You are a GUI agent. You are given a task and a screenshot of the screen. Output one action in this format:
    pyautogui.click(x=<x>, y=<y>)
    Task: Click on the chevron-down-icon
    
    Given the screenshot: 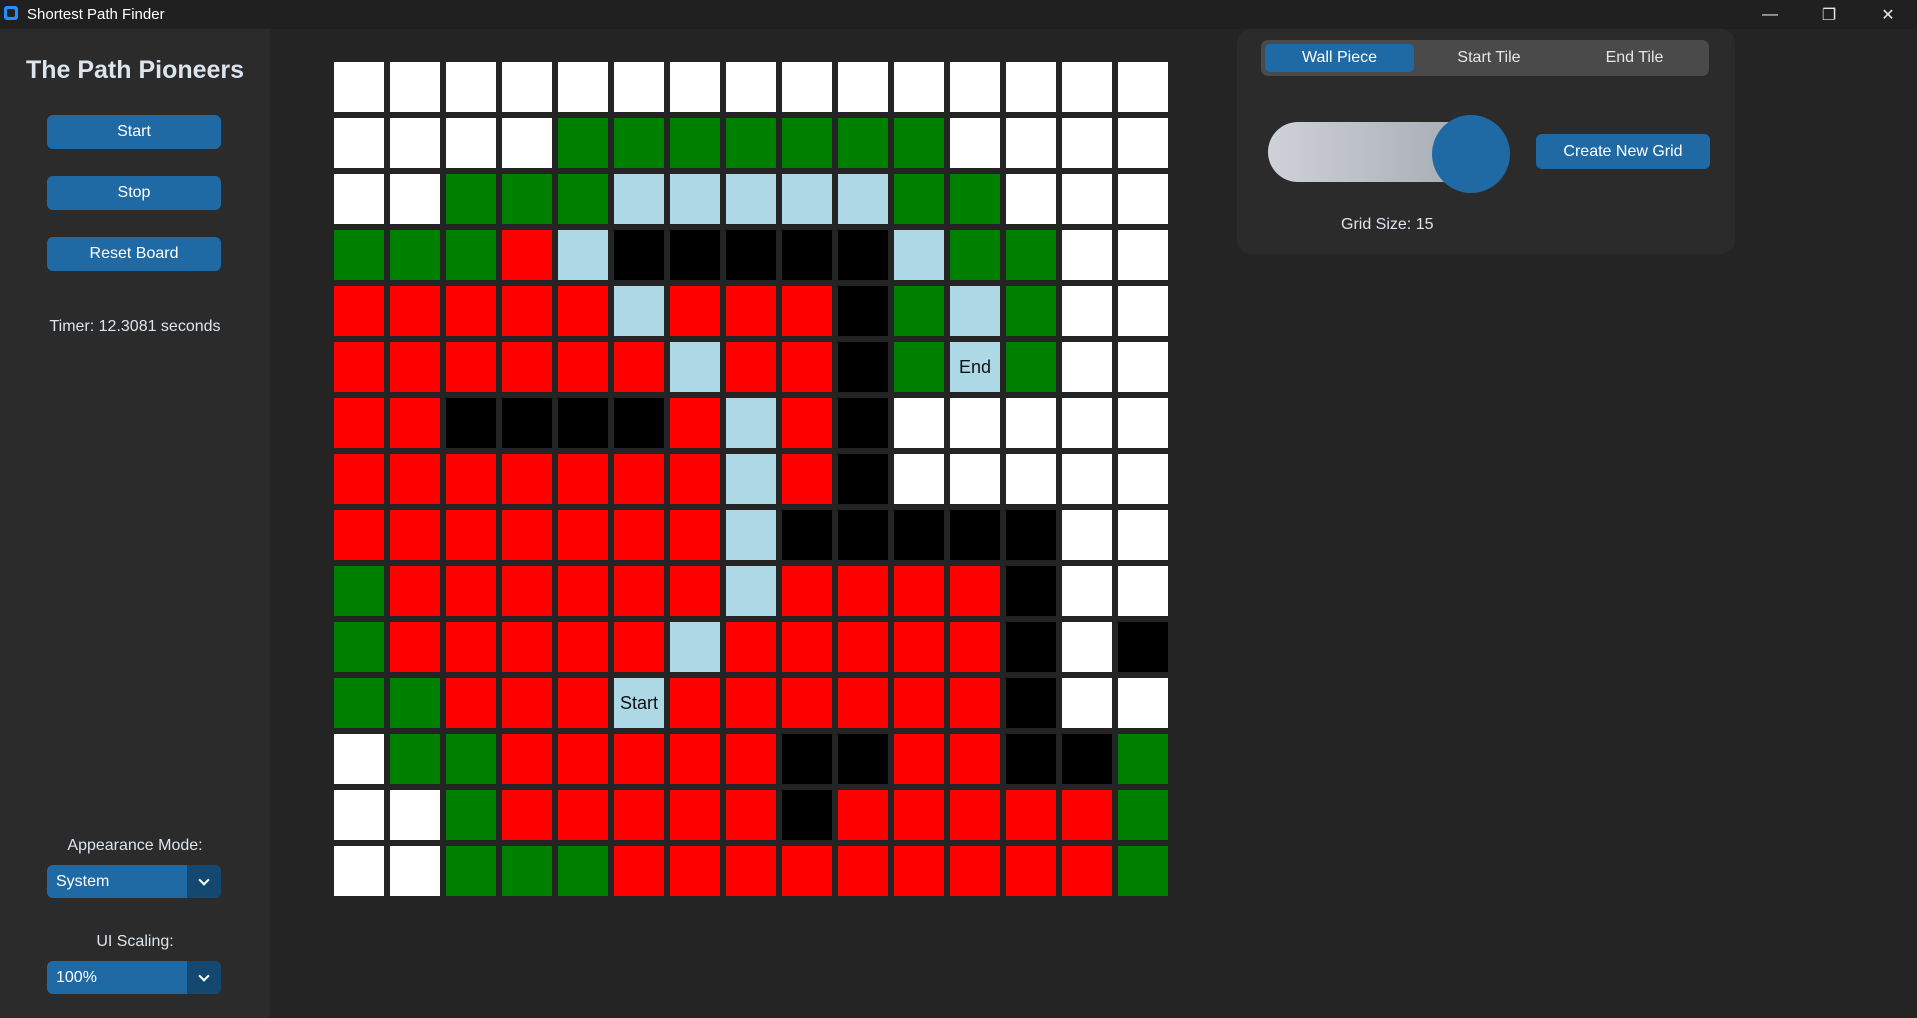 What is the action you would take?
    pyautogui.click(x=204, y=881)
    